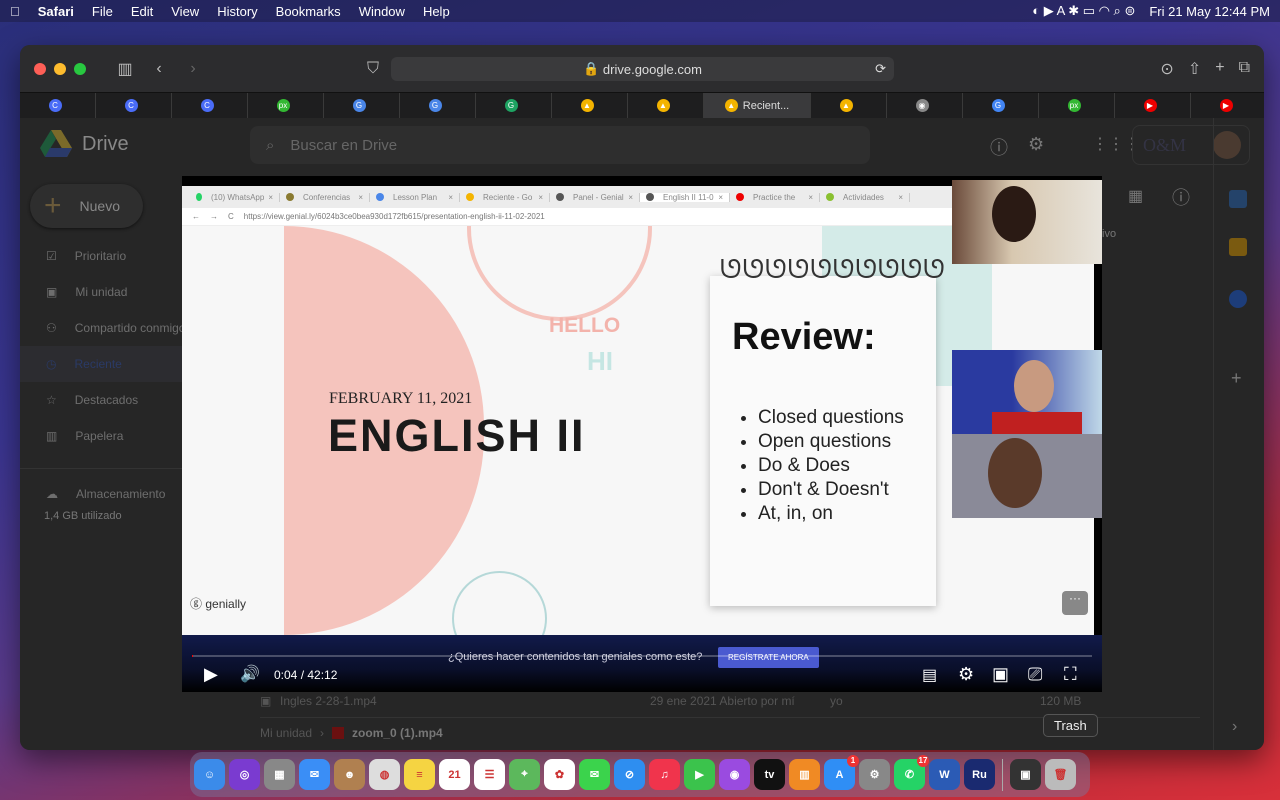  I want to click on grid-view-icon: ▦, so click(1135, 196).